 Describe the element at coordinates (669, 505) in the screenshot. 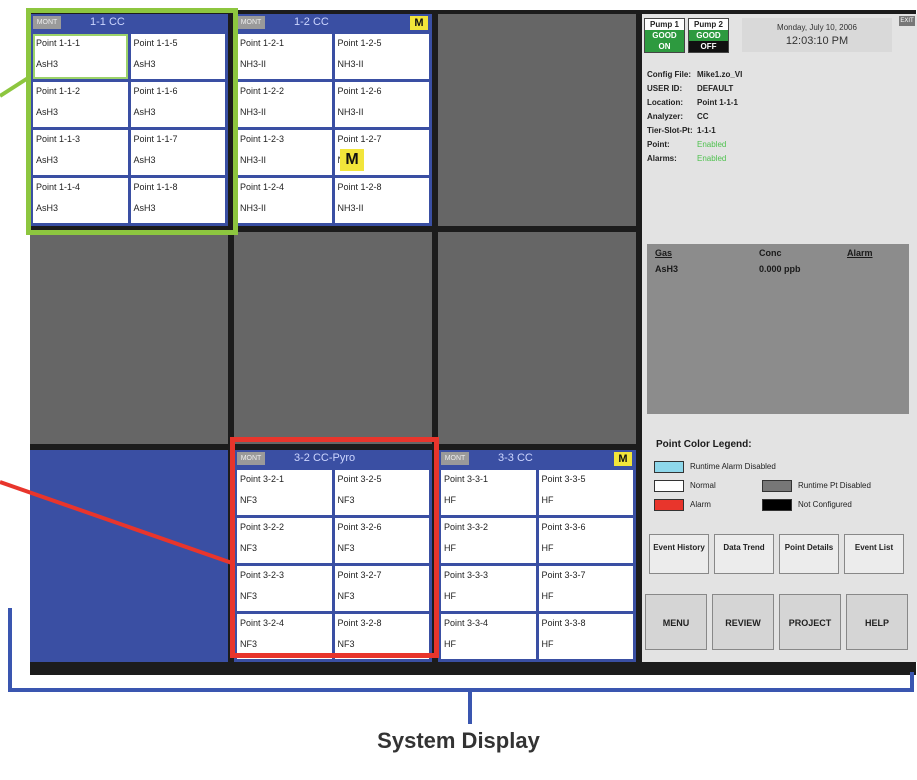

I see `legend-swatch-alarm` at that location.